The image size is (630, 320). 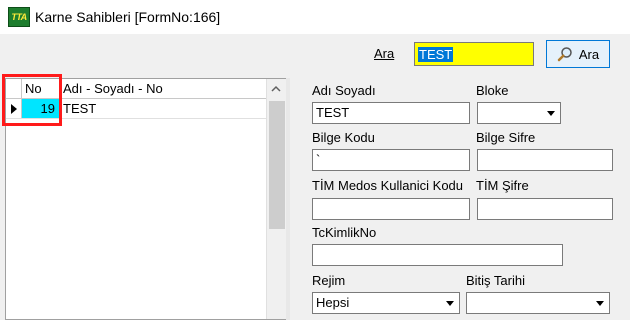 I want to click on column-header-name: Adı - Soyadı - No, so click(x=163, y=88).